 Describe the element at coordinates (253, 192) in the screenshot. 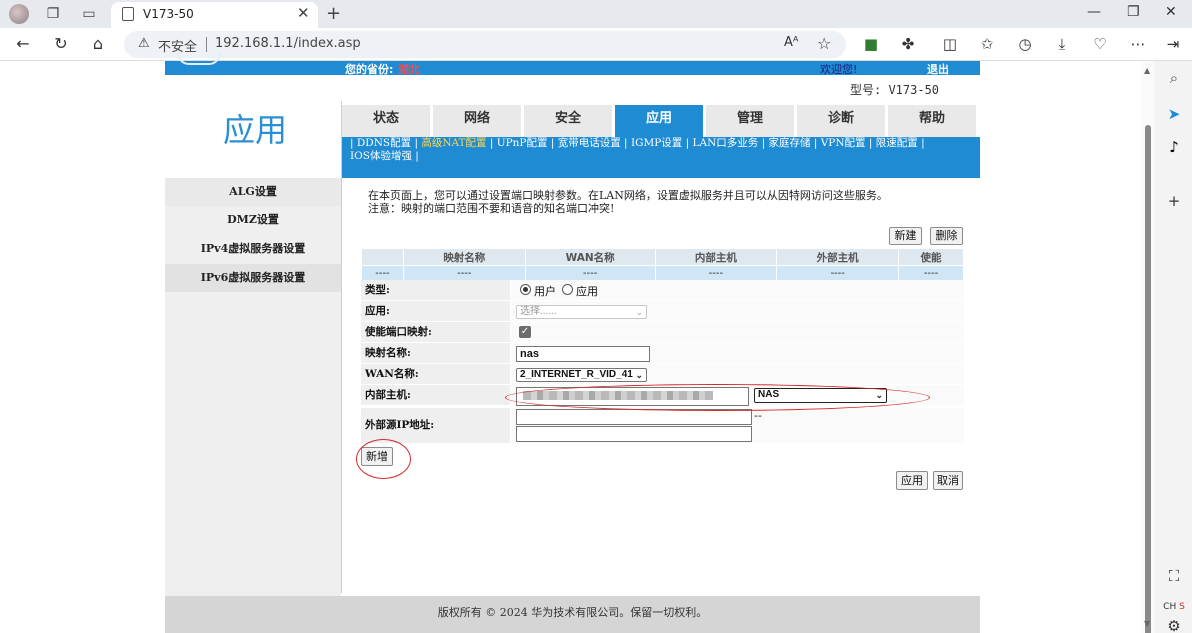

I see `left-nav-alg: ALG设置` at that location.